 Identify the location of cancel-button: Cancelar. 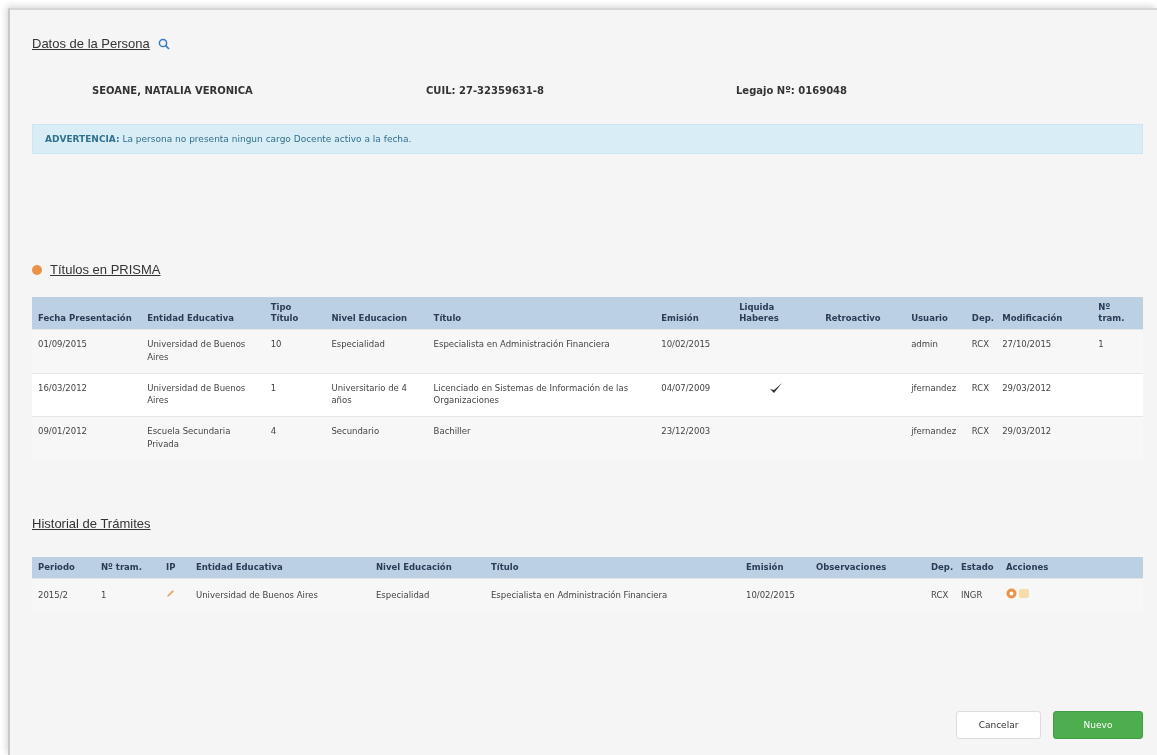
(998, 725).